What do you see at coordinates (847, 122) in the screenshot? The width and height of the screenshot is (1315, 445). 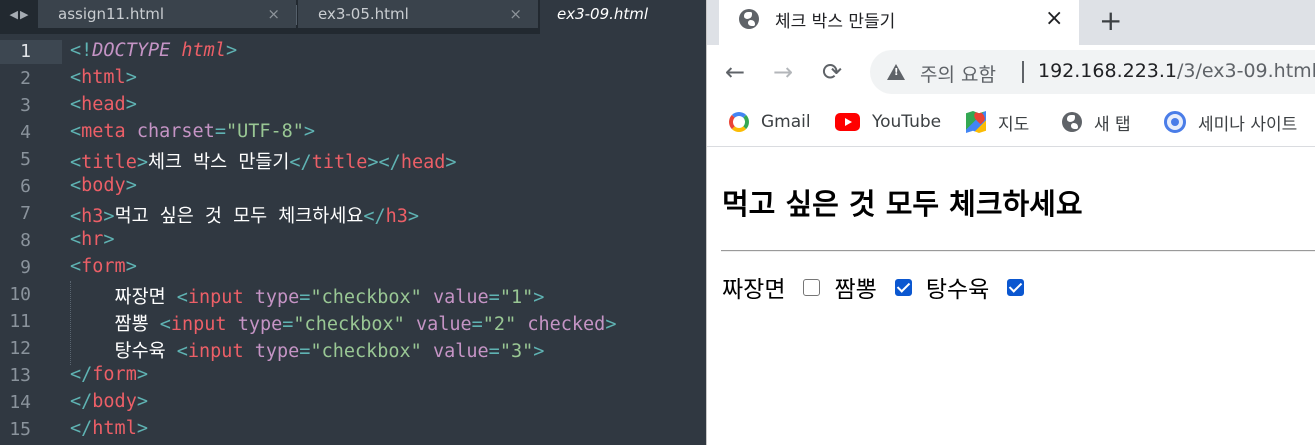 I see `youtube-icon` at bounding box center [847, 122].